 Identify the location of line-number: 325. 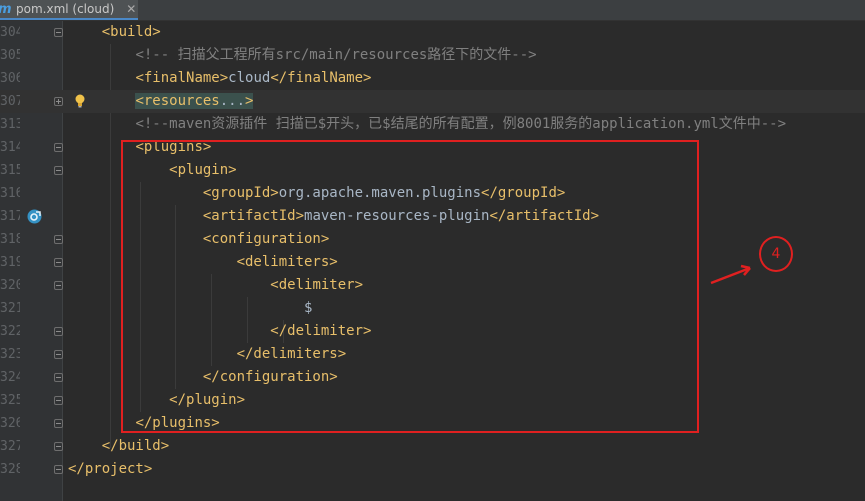
(10, 400).